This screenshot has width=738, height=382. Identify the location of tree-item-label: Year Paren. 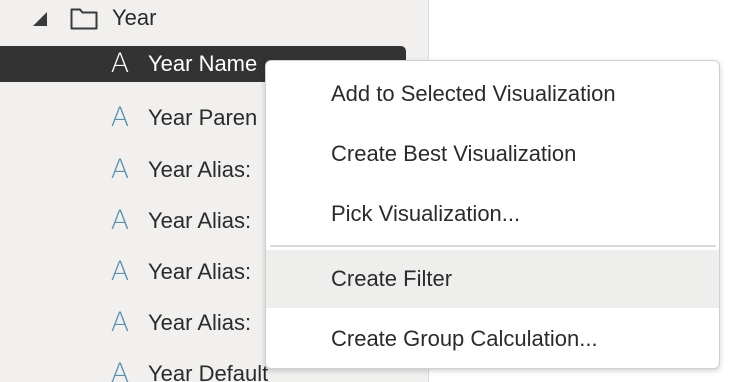
(203, 117).